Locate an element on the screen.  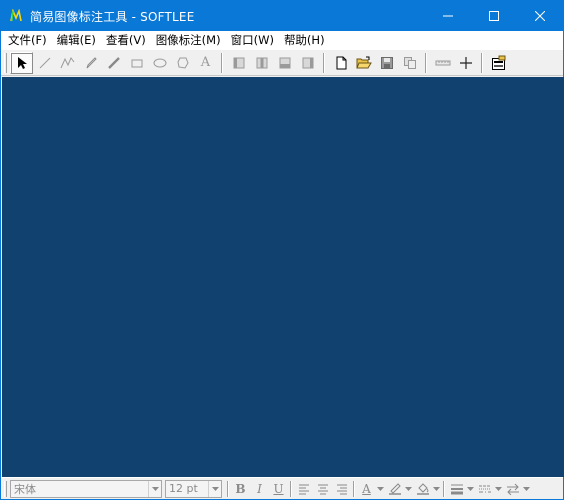
main-toolbar: A is located at coordinates (282, 62).